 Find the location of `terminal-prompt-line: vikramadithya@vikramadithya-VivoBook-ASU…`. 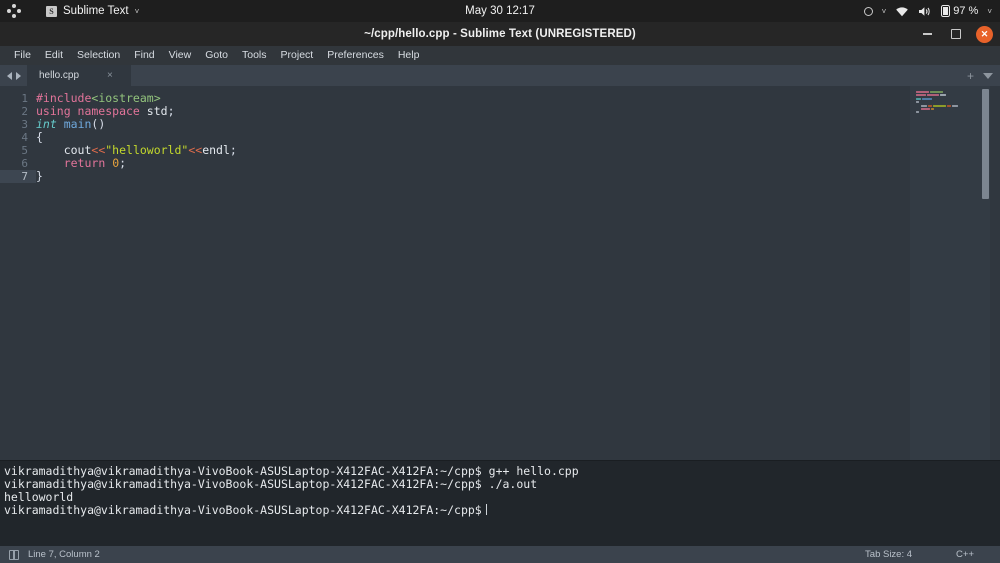

terminal-prompt-line: vikramadithya@vikramadithya-VivoBook-ASU… is located at coordinates (502, 510).